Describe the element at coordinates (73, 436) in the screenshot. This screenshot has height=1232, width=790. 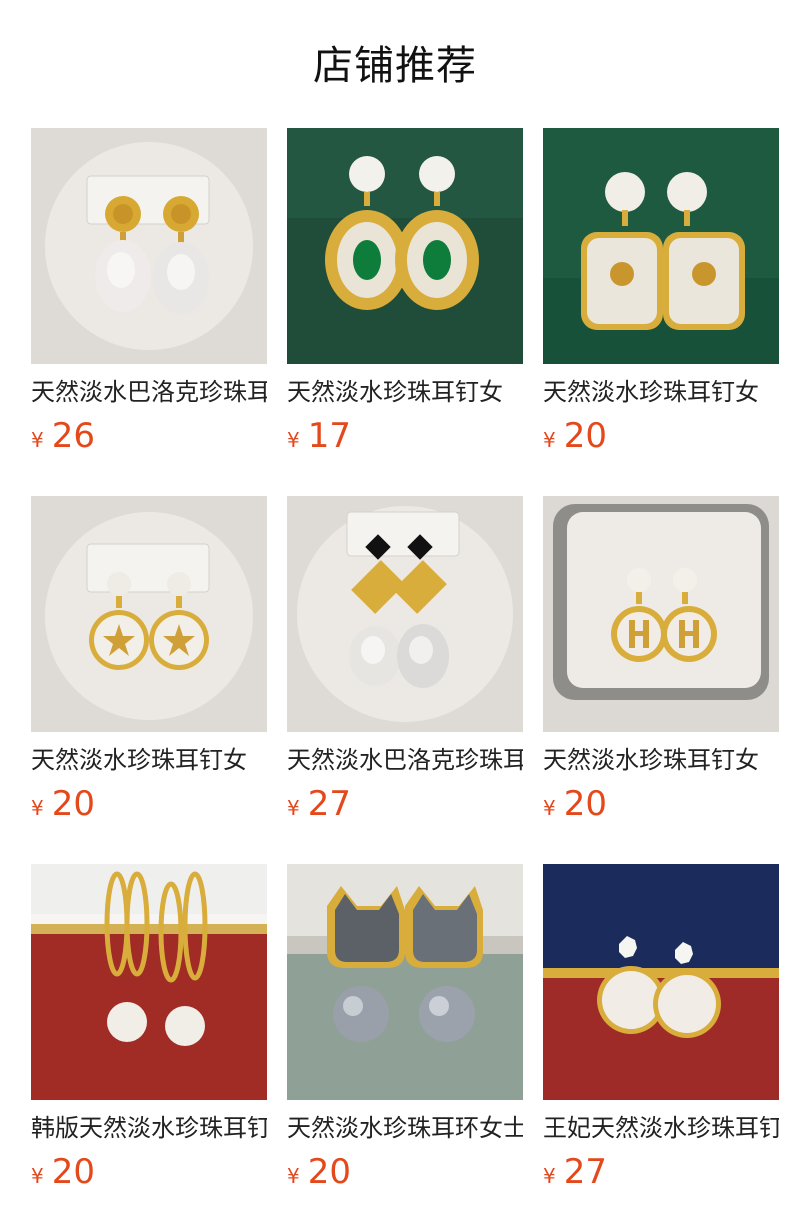
I see `price-amount: 26` at that location.